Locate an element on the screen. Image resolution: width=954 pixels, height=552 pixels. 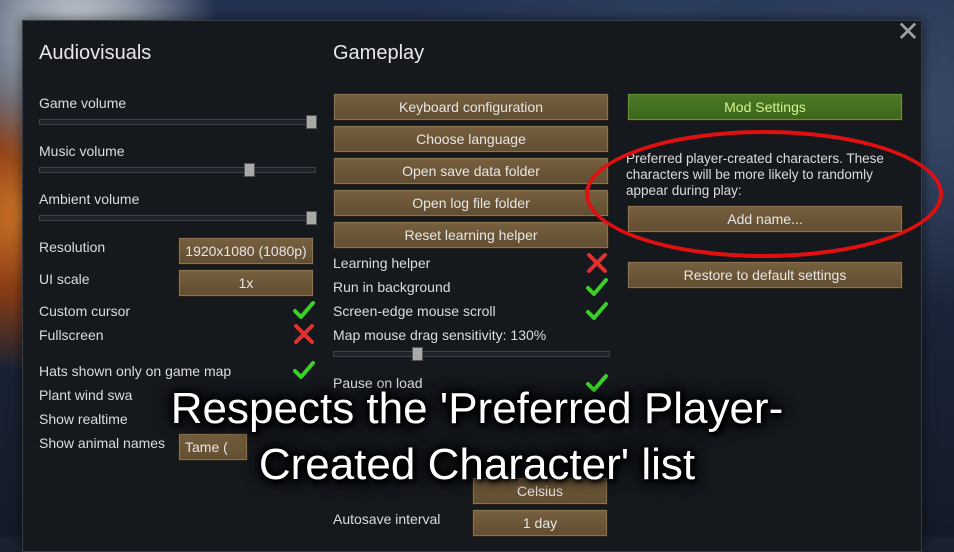
fullscreen-cross-icon is located at coordinates (304, 334).